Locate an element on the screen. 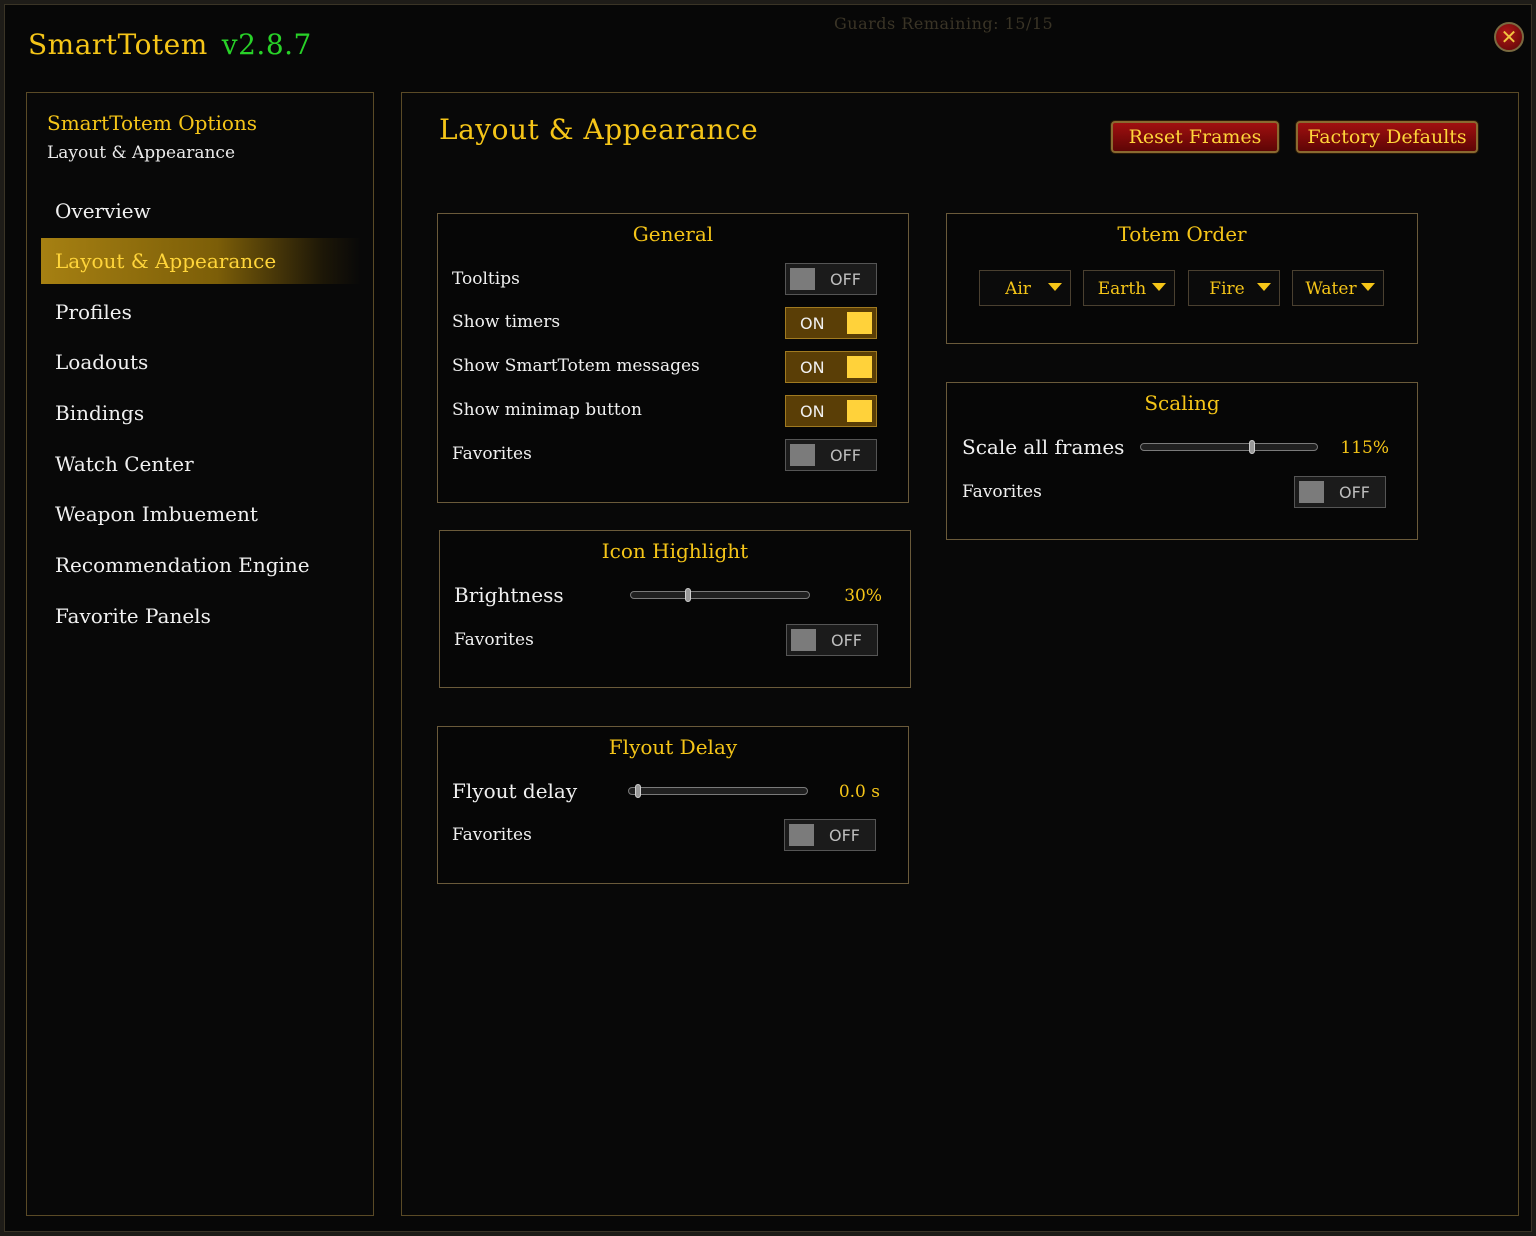 The width and height of the screenshot is (1536, 1236). close-icon: ✕ is located at coordinates (1509, 37).